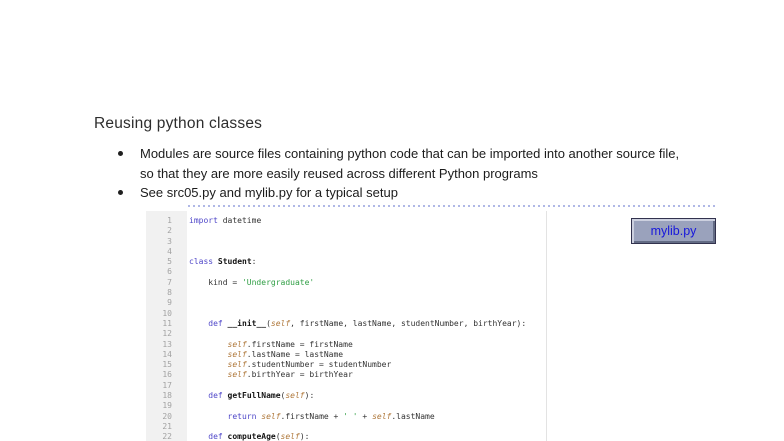 This screenshot has width=784, height=441. Describe the element at coordinates (169, 251) in the screenshot. I see `line-number: 4` at that location.